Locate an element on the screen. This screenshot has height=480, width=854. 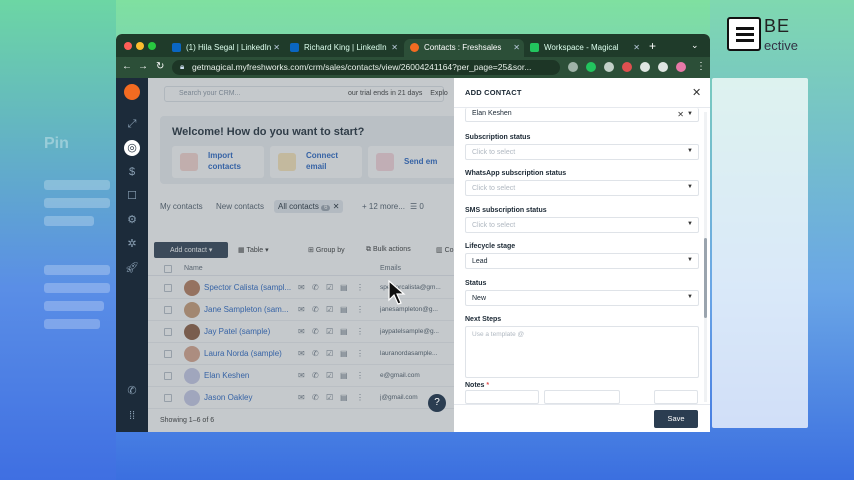
background-left: Pin is located at coordinates (58, 240).